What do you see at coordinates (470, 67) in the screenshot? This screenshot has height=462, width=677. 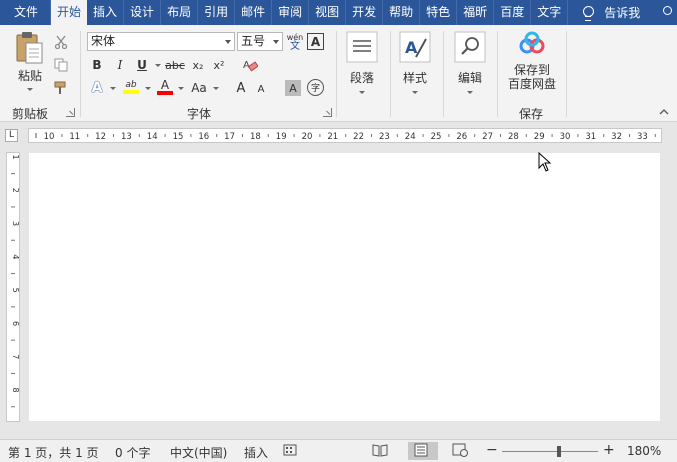 I see `editing-button: 编辑` at bounding box center [470, 67].